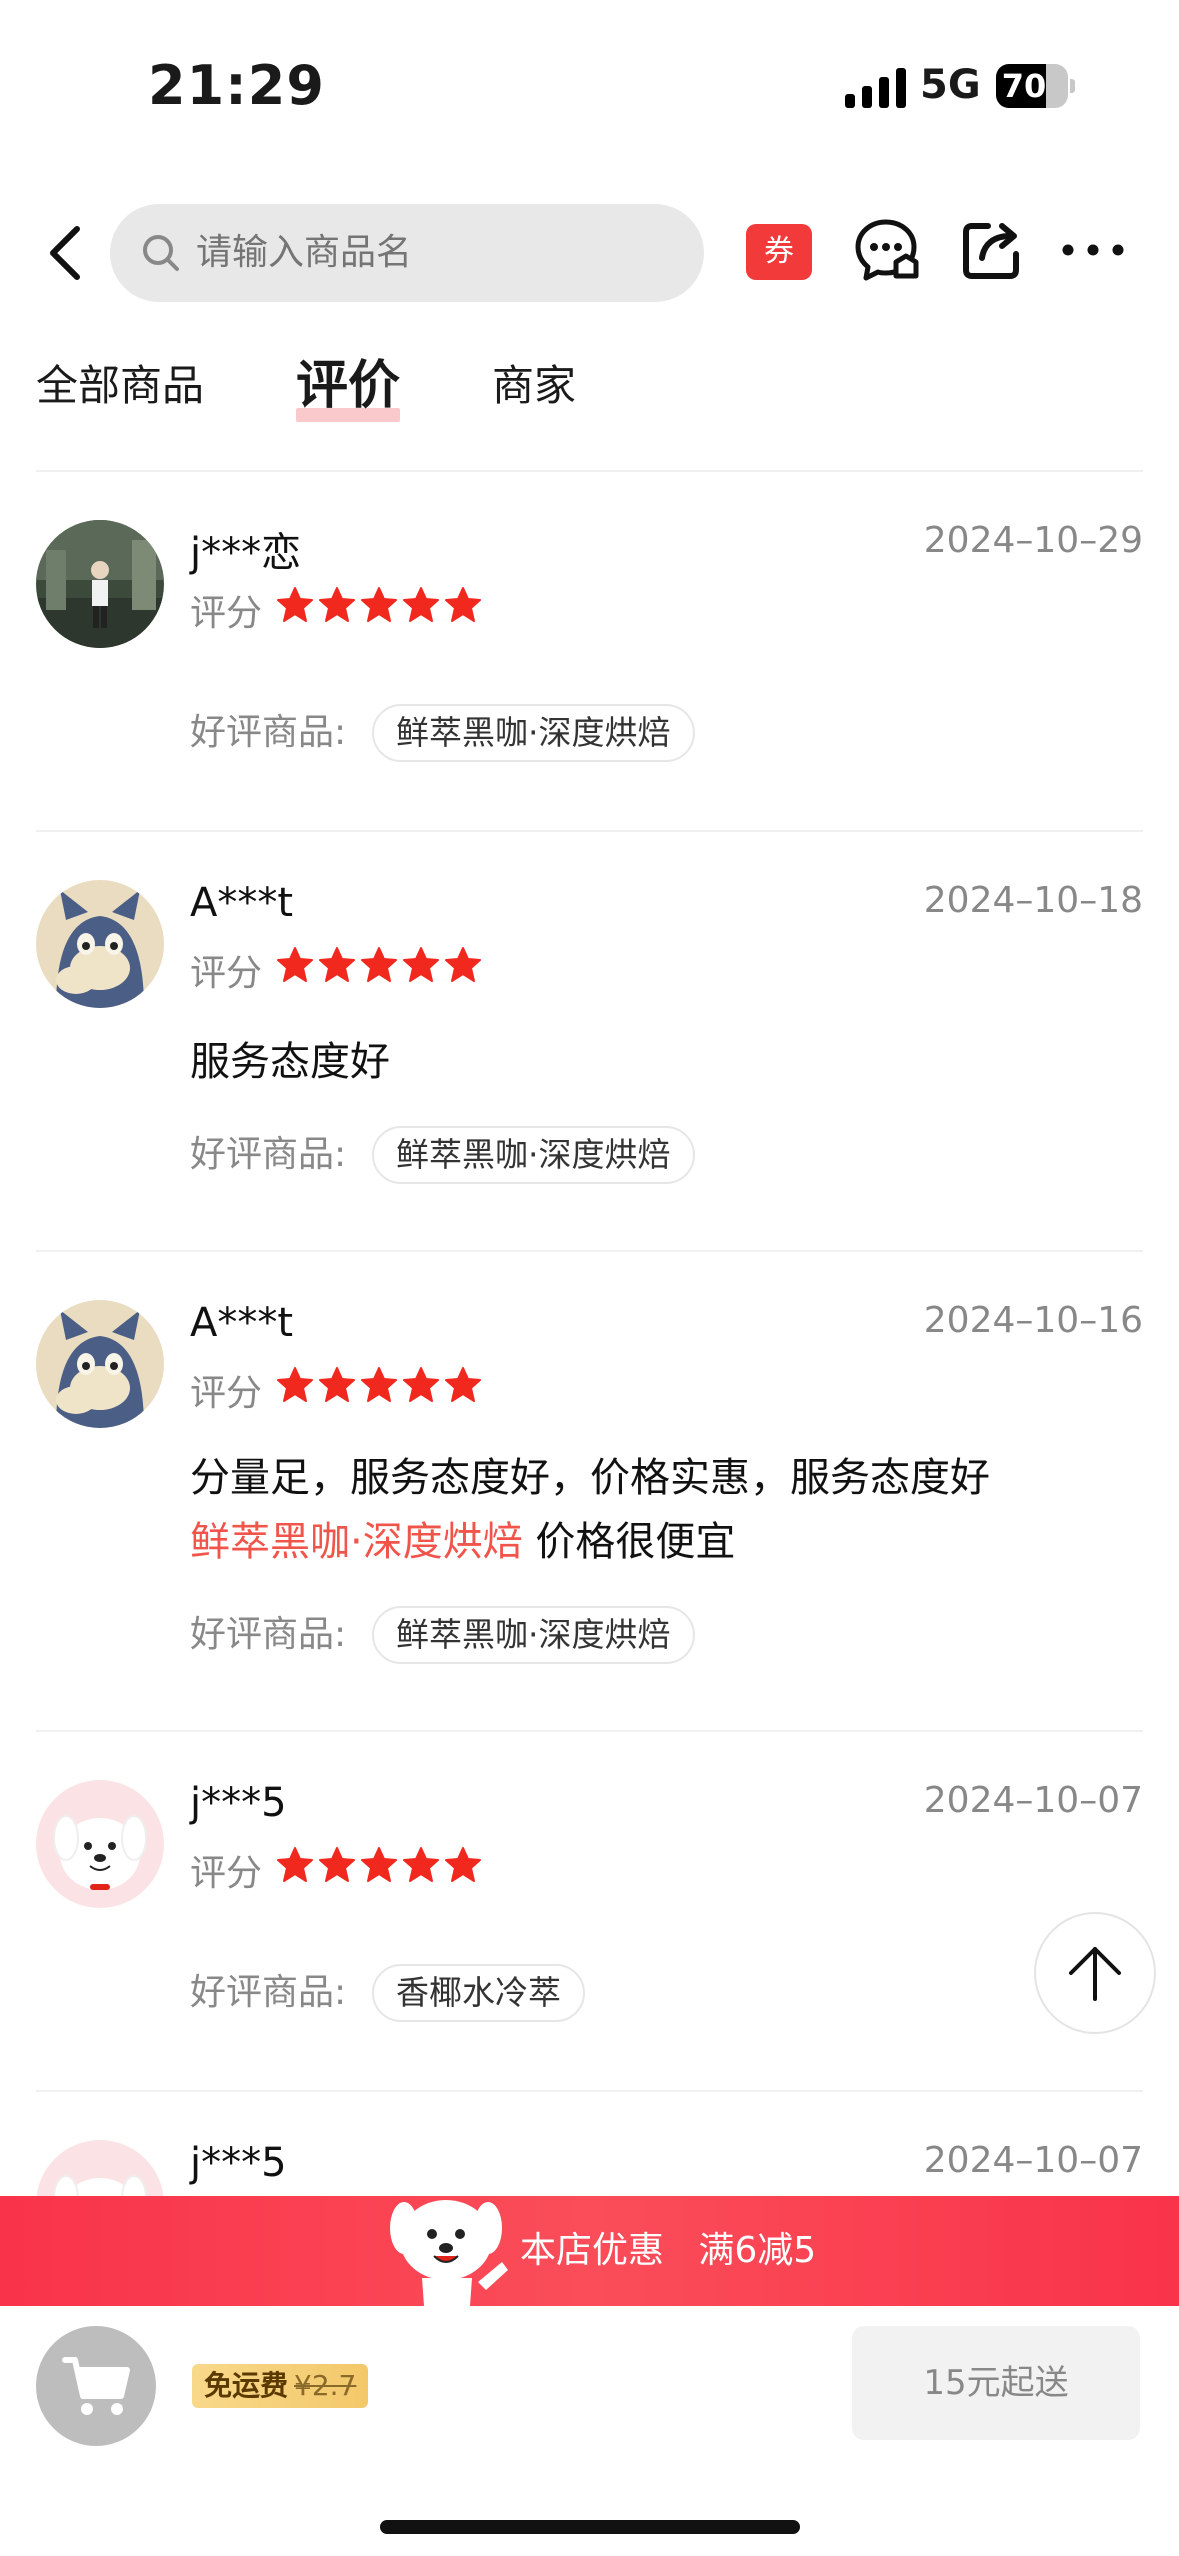 This screenshot has width=1179, height=2556. Describe the element at coordinates (1033, 900) in the screenshot. I see `review-date: 2024–10–18` at that location.